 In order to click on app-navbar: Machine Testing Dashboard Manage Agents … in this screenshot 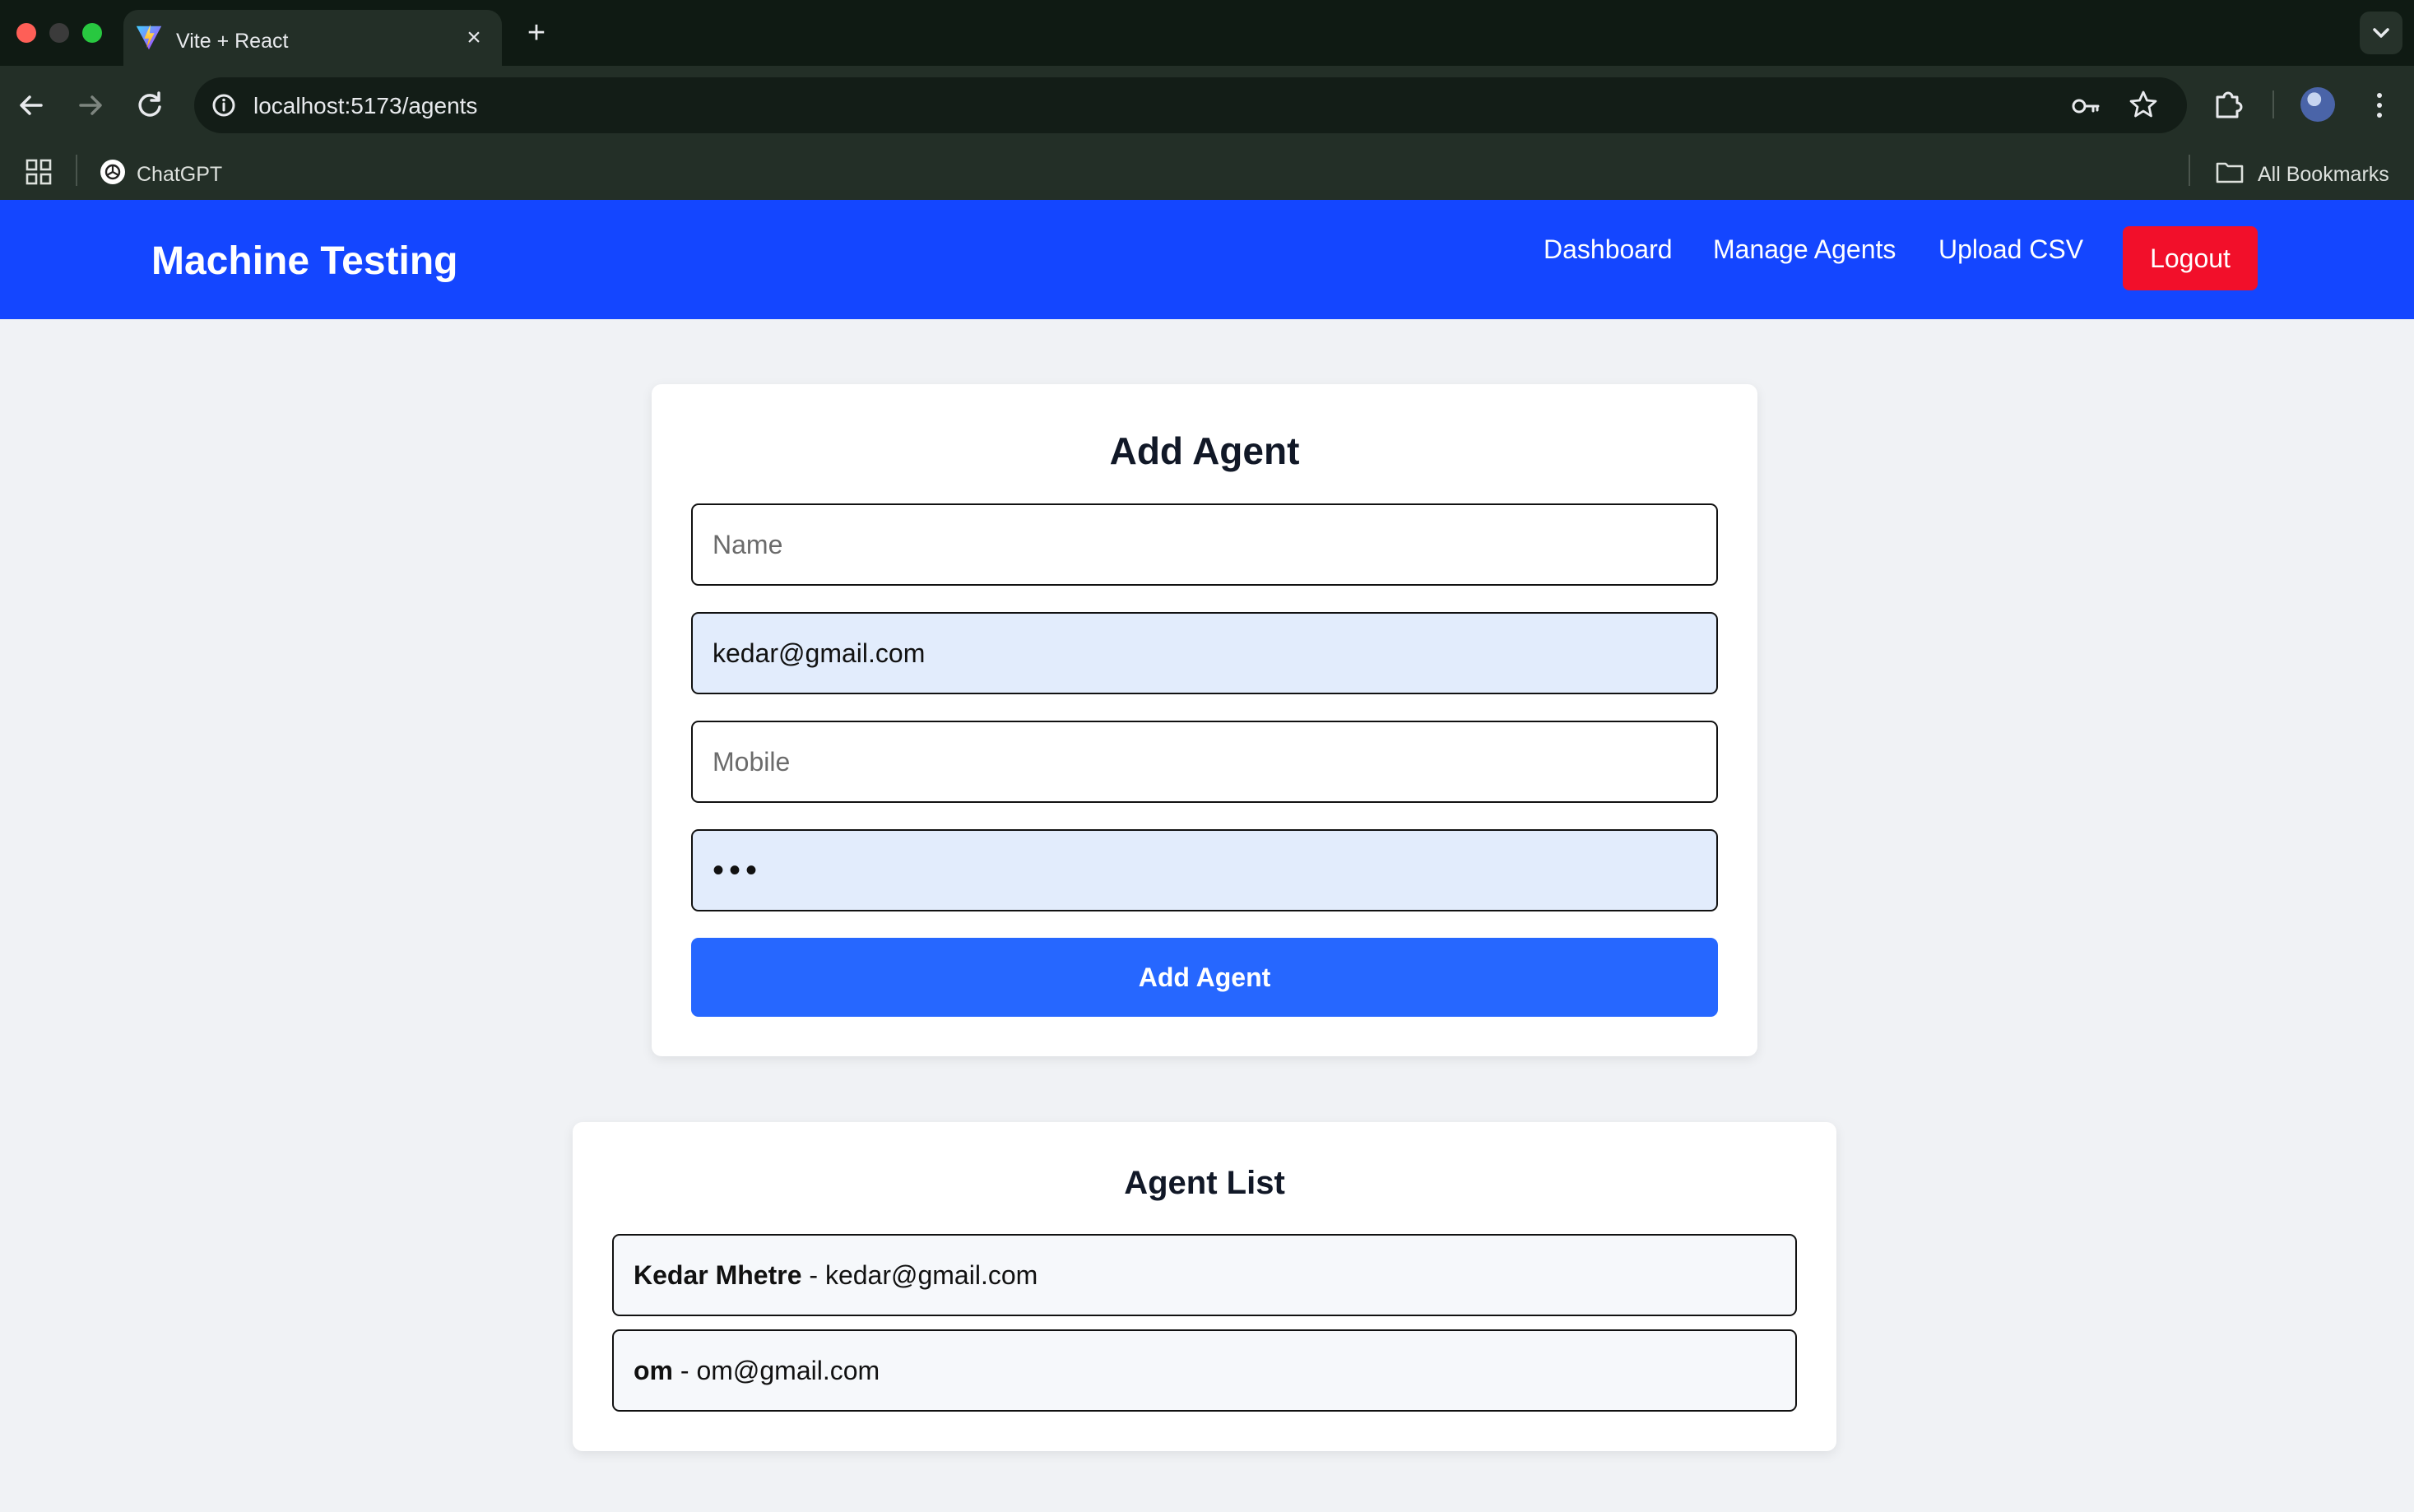, I will do `click(1207, 259)`.